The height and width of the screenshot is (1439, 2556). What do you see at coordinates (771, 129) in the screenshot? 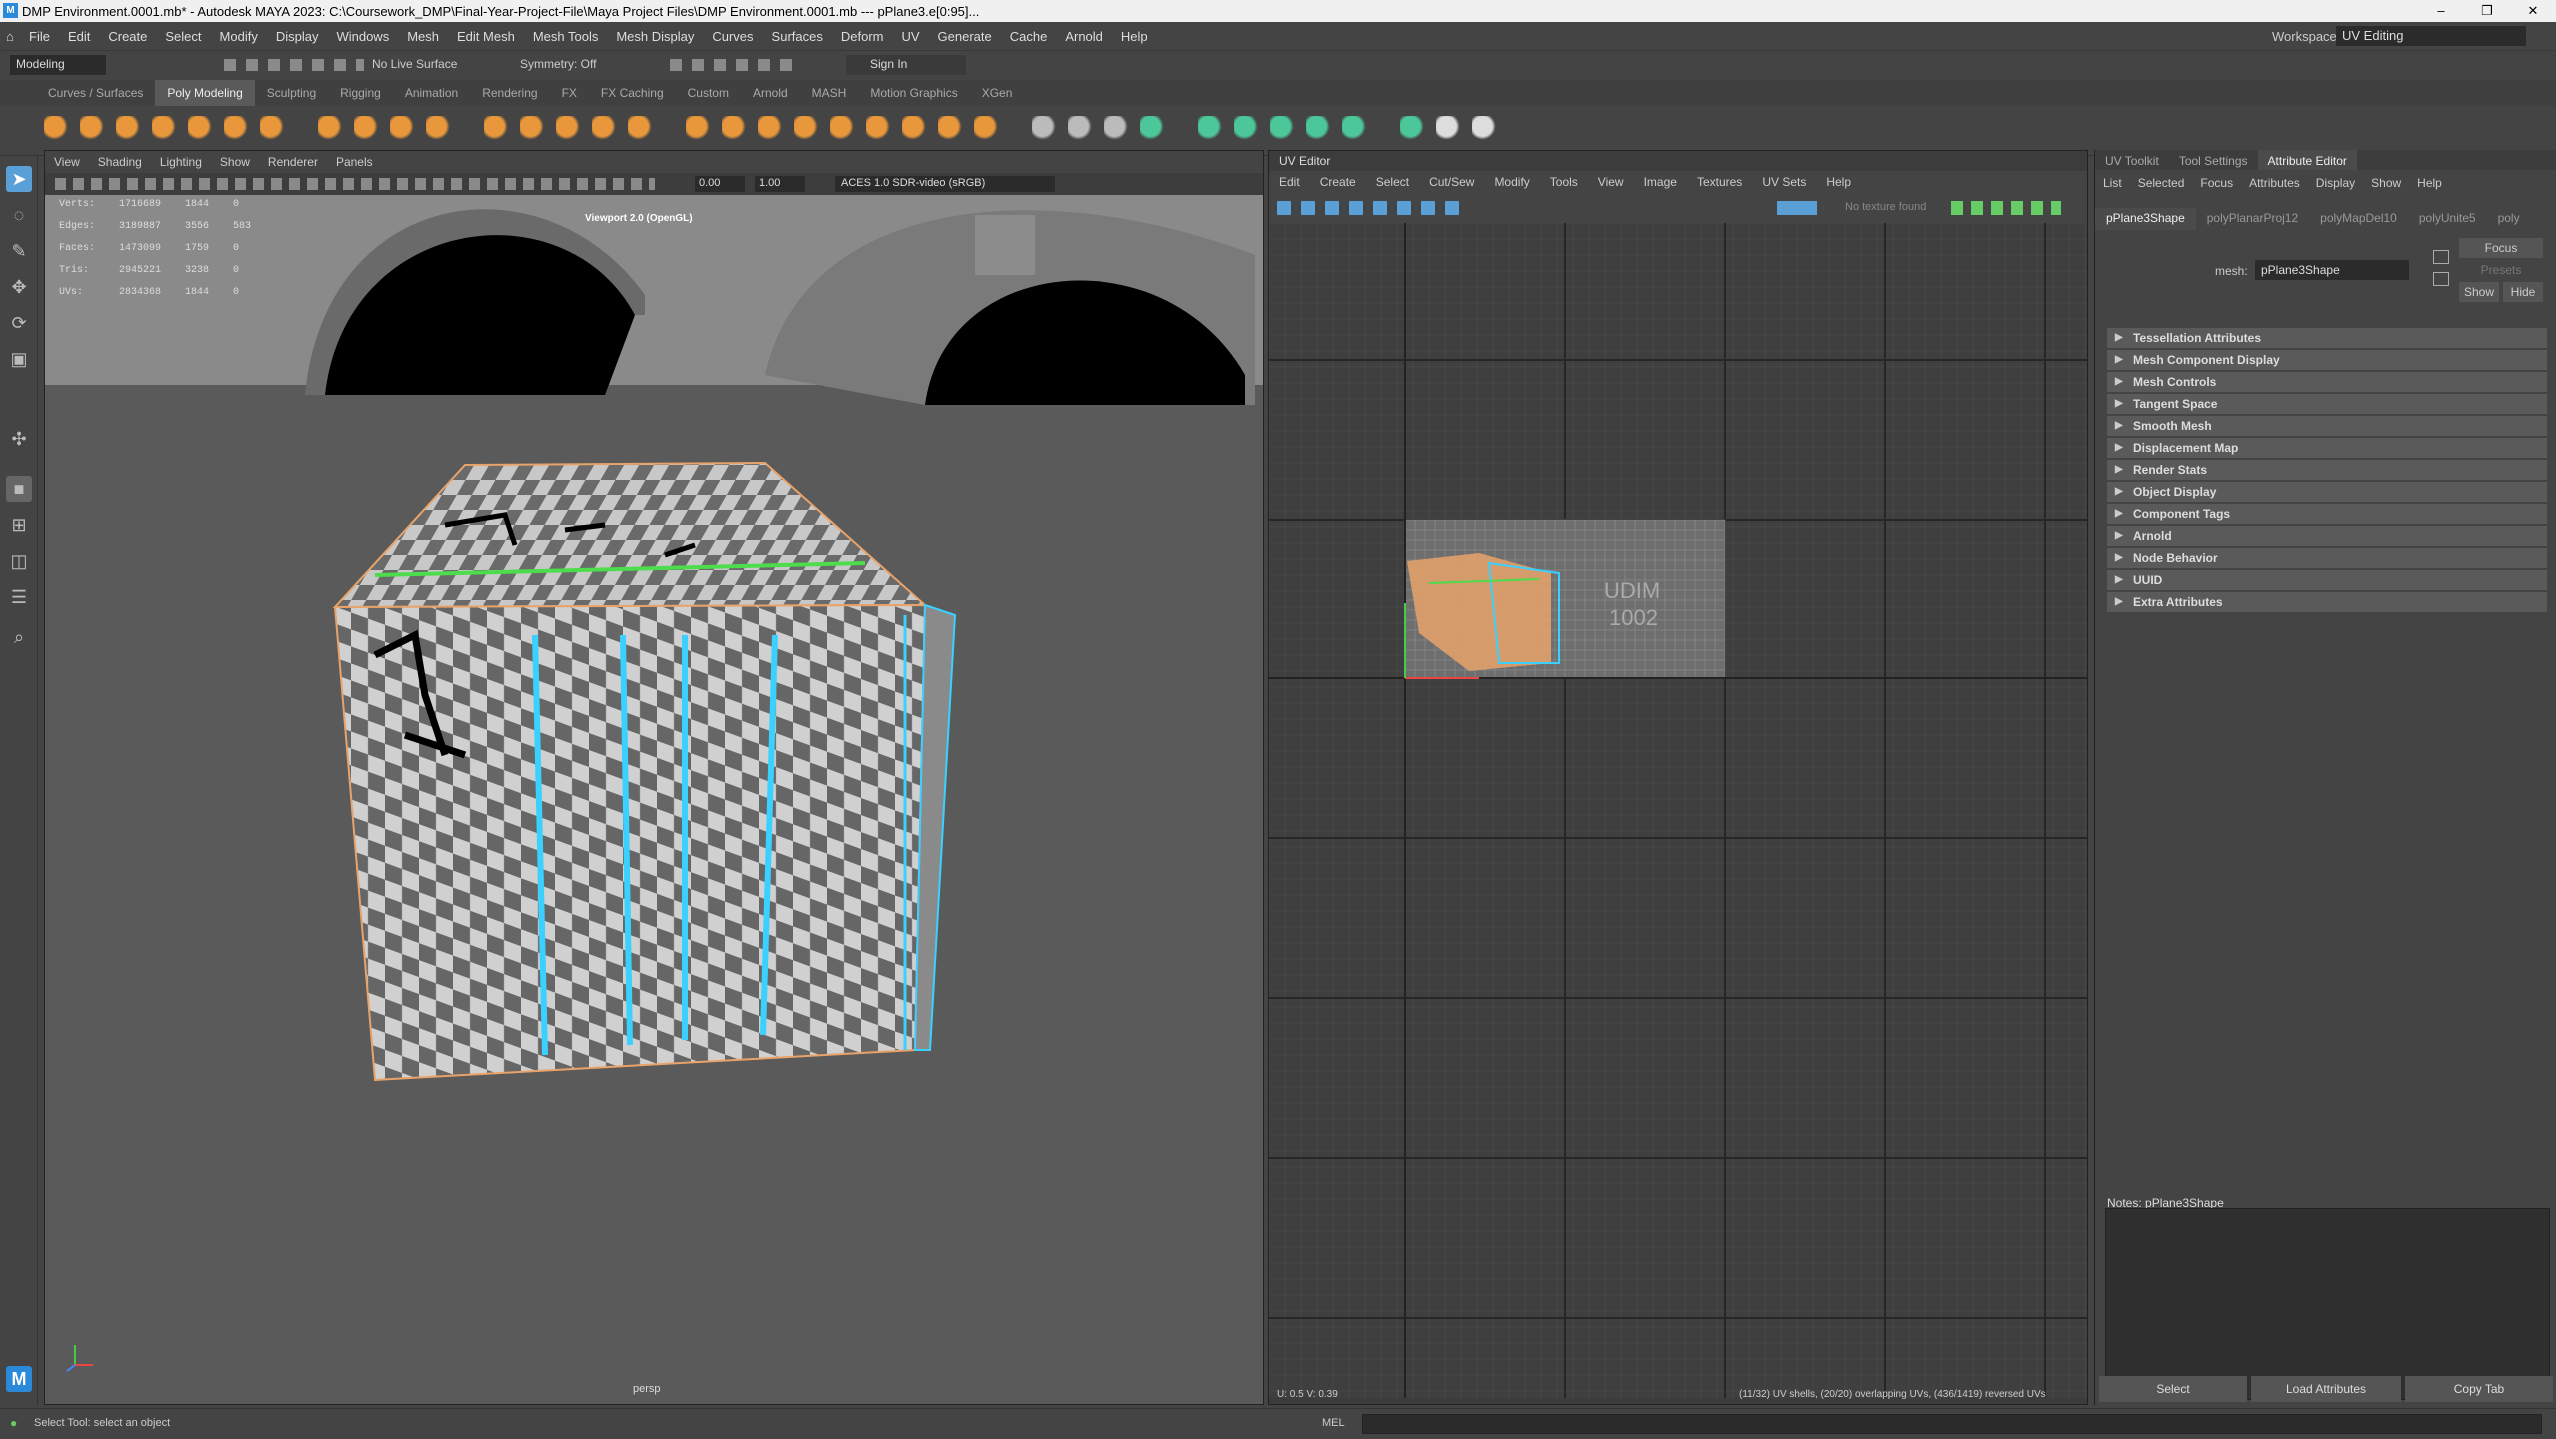
I see `merge-icon` at bounding box center [771, 129].